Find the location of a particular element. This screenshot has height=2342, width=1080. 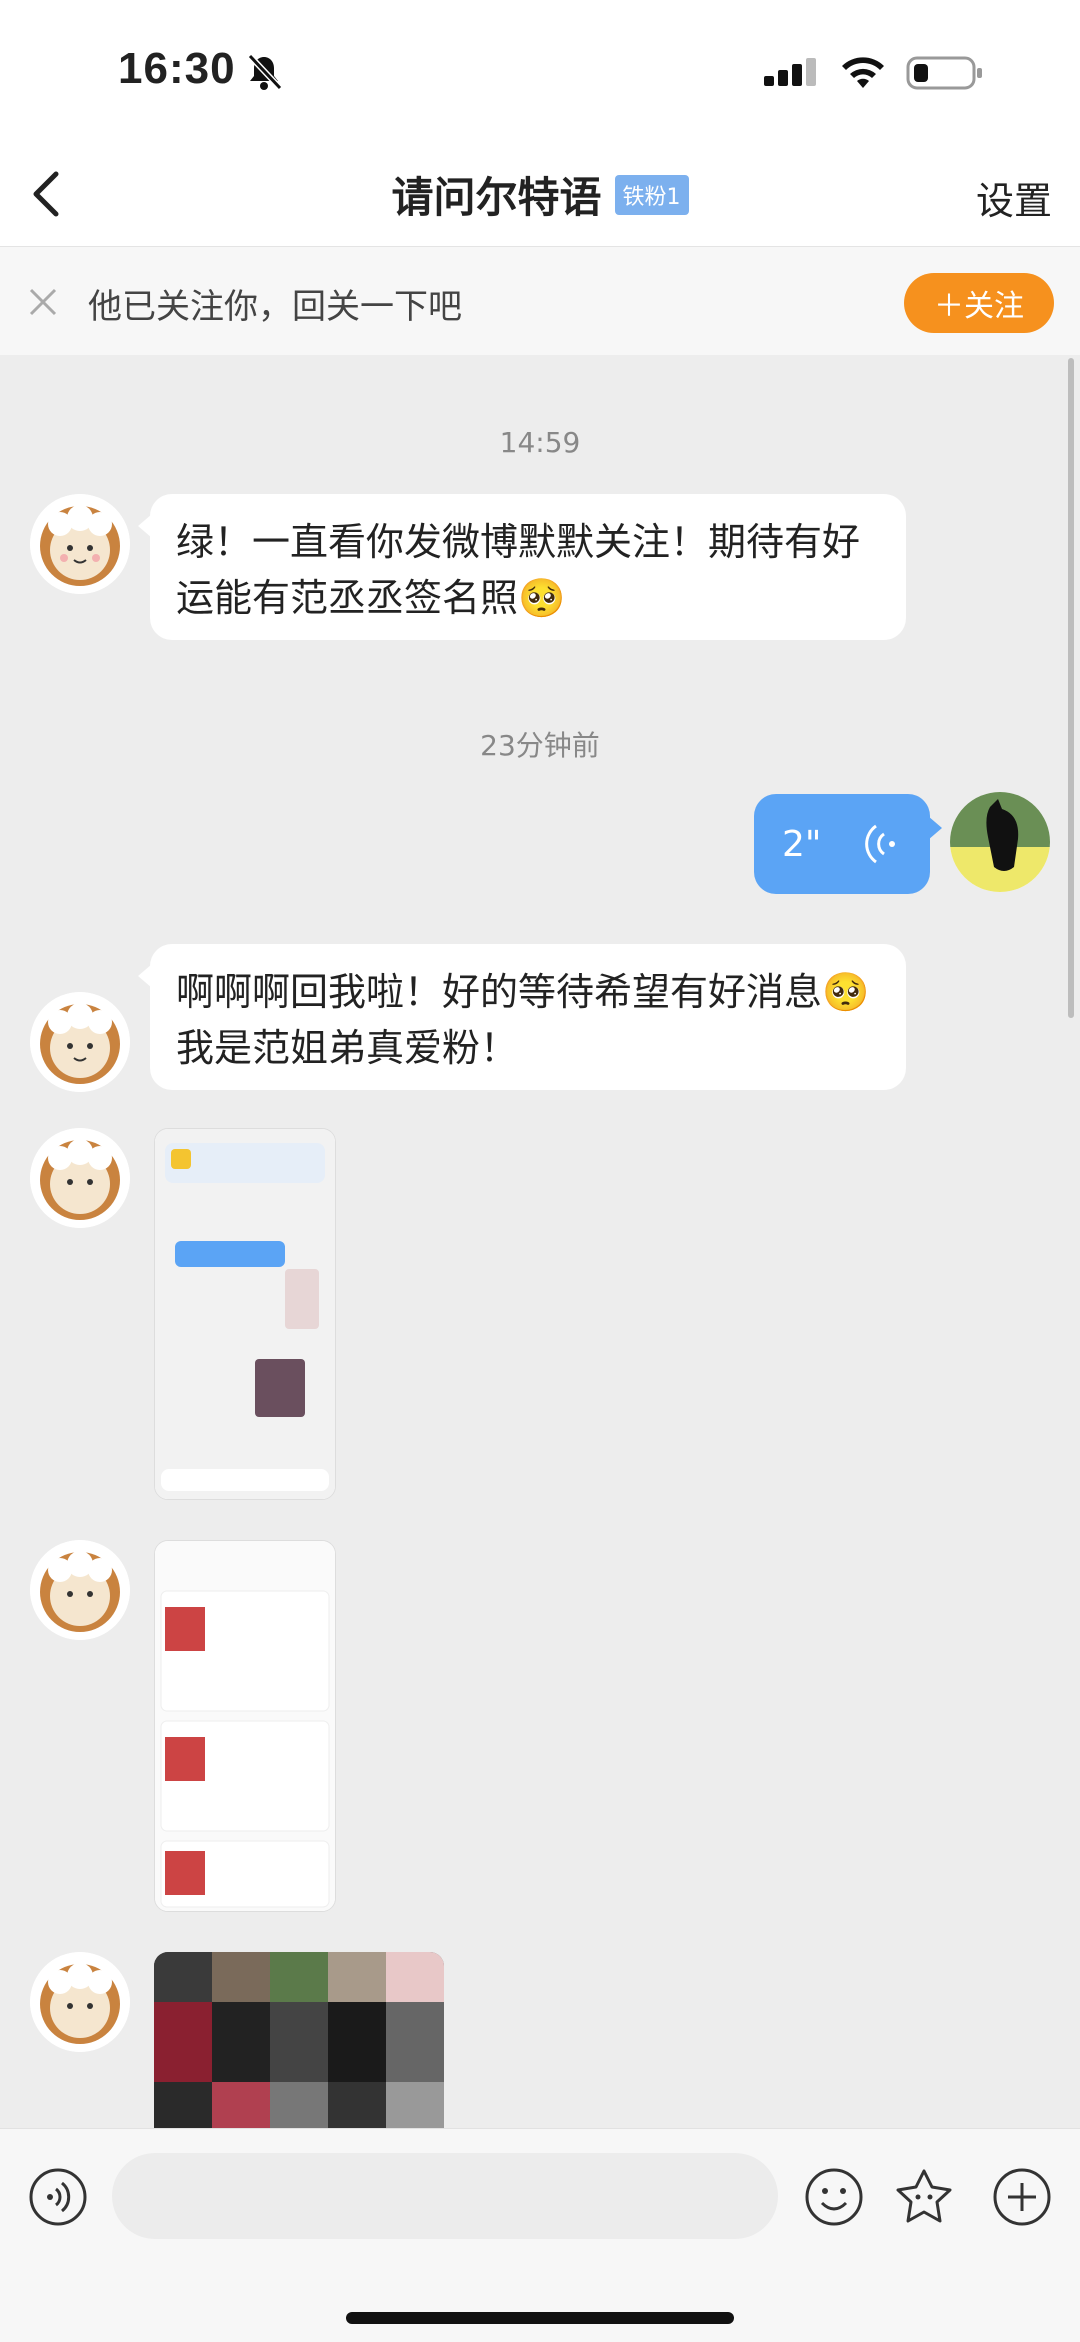

page-title: 请问尔特语 is located at coordinates (496, 197).